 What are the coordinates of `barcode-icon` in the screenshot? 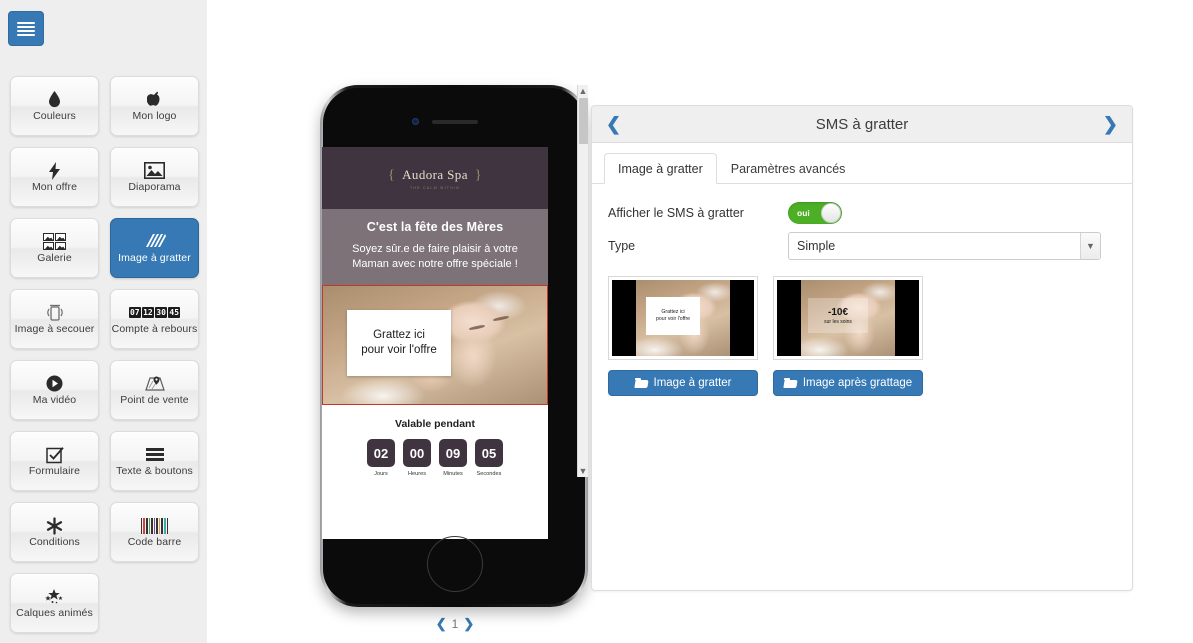 It's located at (154, 525).